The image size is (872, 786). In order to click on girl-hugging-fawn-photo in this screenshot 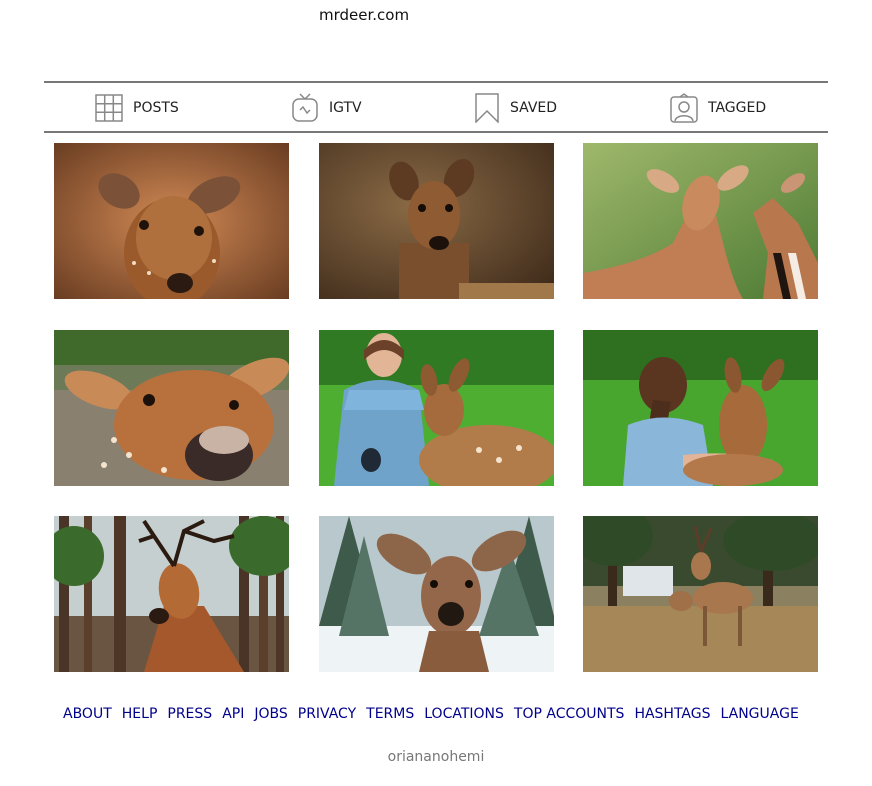, I will do `click(700, 408)`.